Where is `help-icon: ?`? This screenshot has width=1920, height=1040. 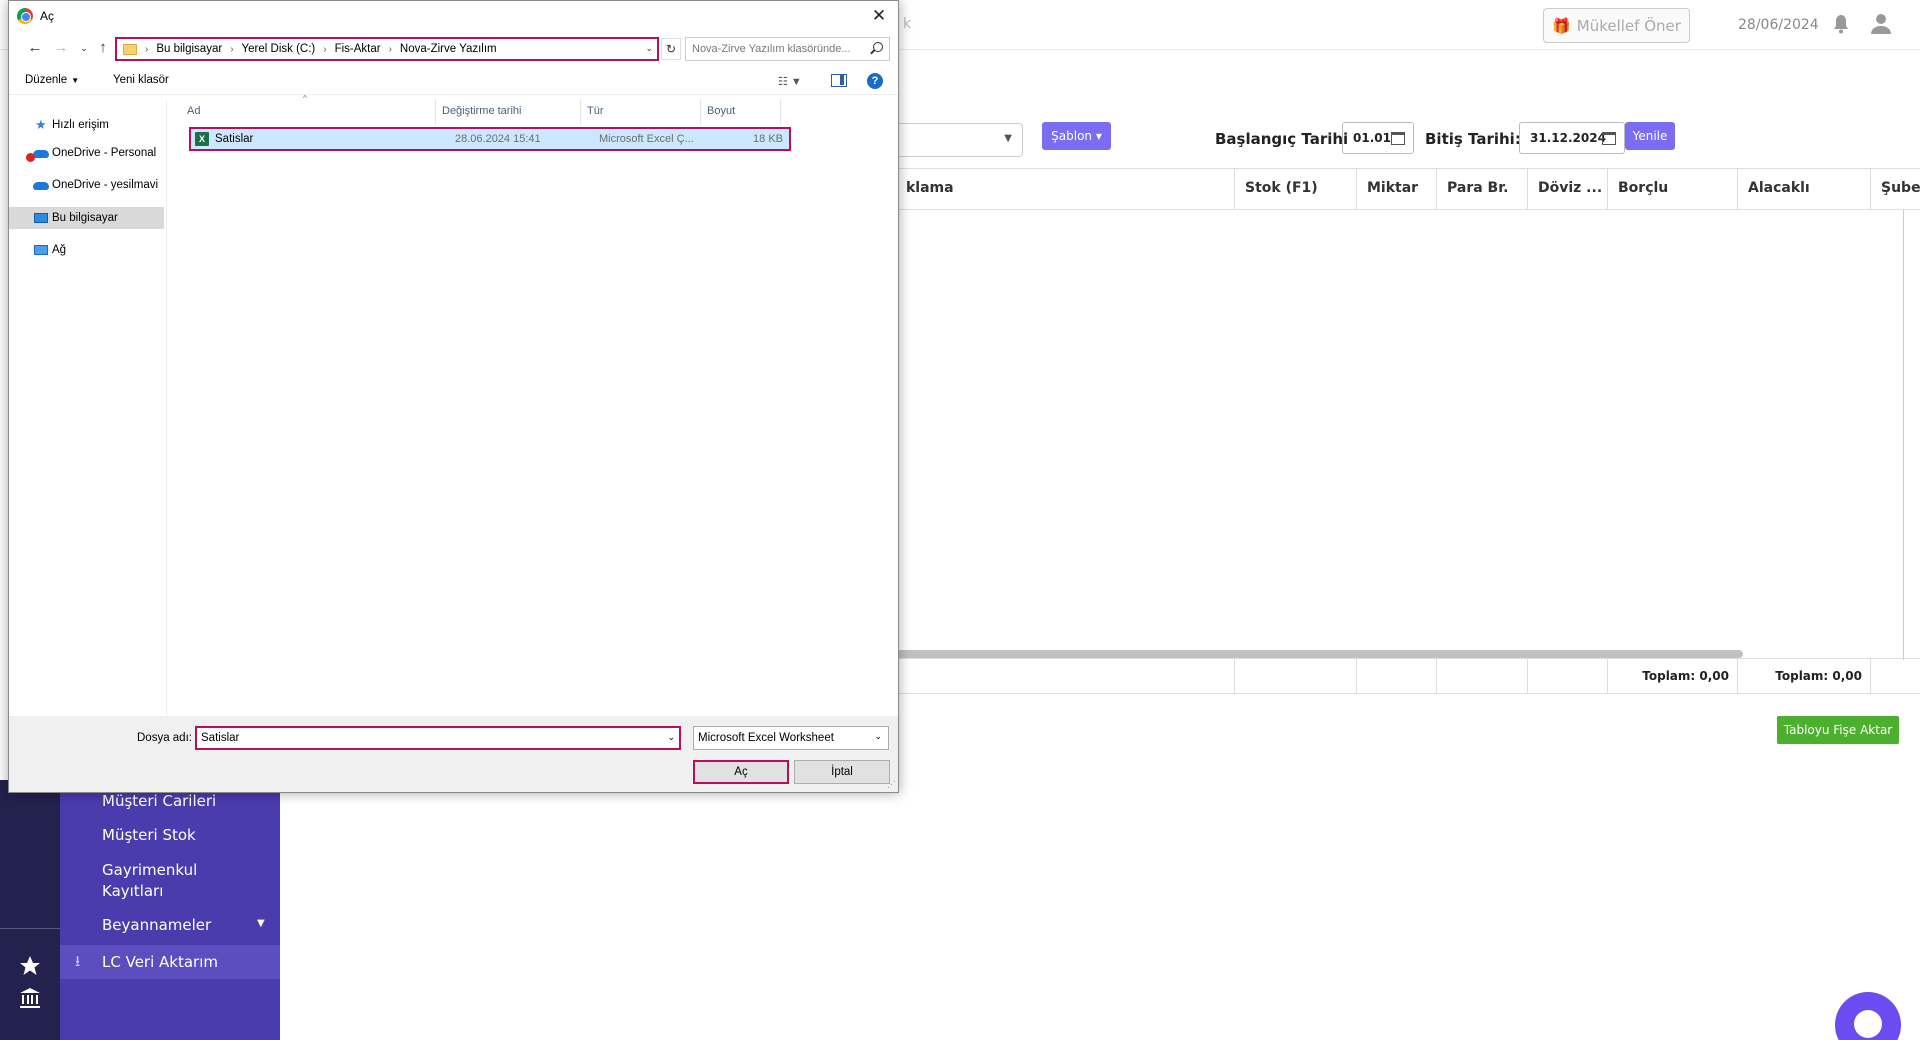
help-icon: ? is located at coordinates (875, 81).